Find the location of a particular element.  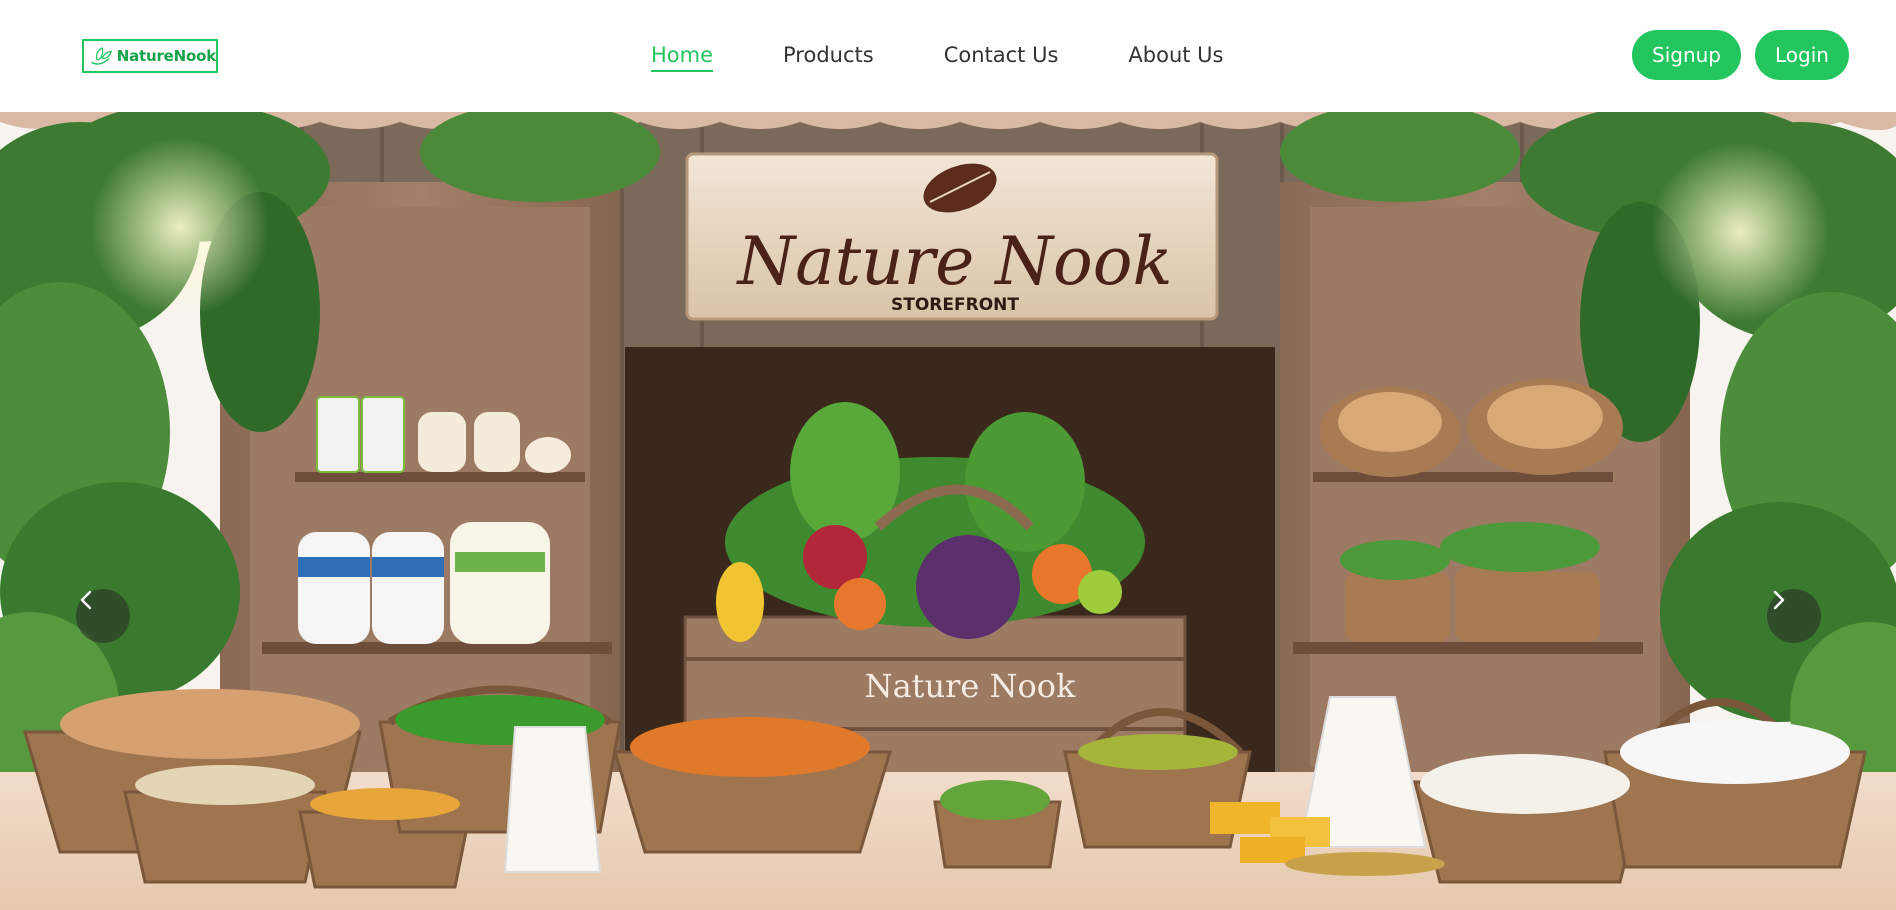

login-button: Login is located at coordinates (1802, 55).